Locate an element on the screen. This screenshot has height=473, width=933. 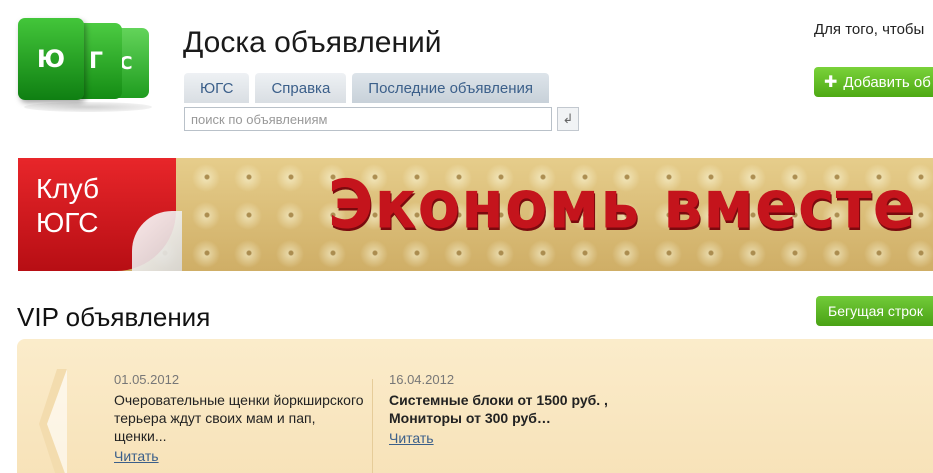
search-input is located at coordinates (368, 119).